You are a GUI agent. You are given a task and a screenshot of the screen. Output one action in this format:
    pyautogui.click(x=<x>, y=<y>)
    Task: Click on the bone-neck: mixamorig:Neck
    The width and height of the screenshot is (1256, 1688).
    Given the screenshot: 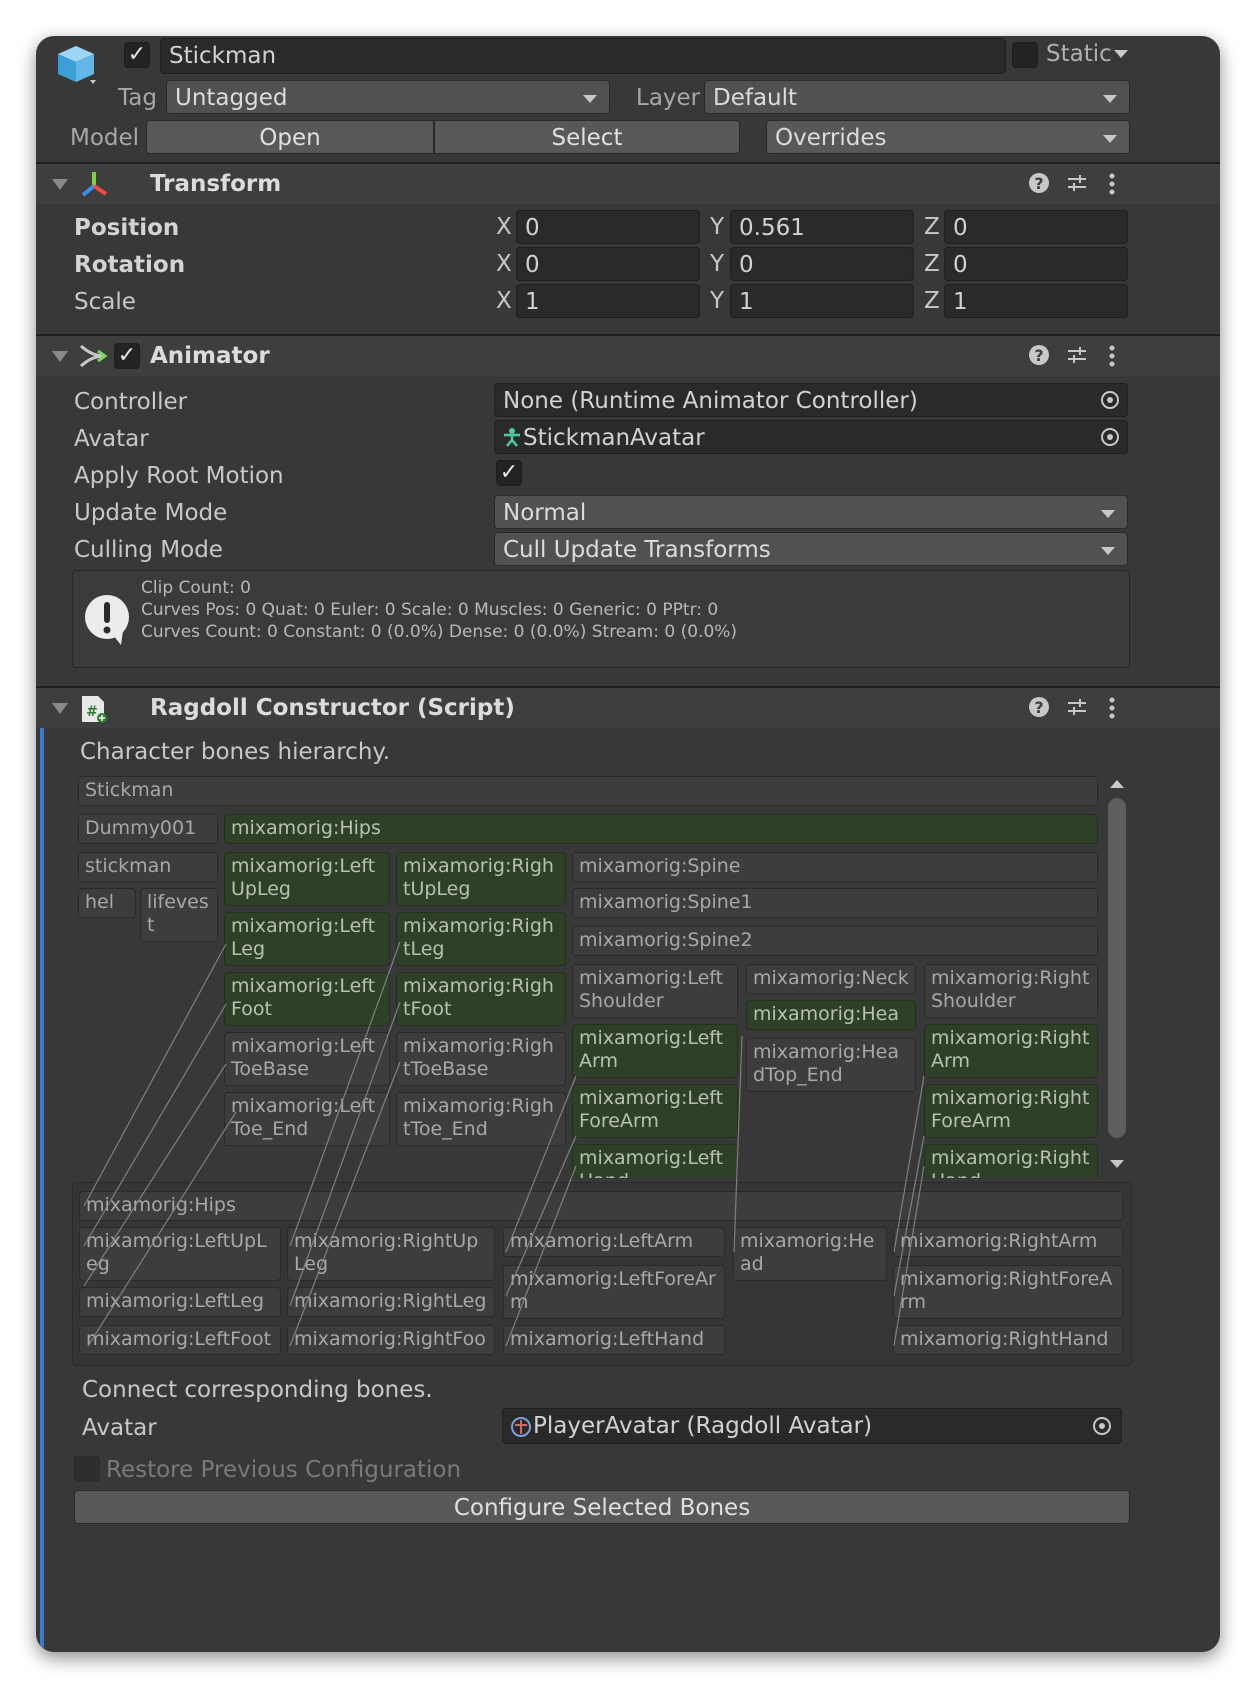 What is the action you would take?
    pyautogui.click(x=831, y=979)
    